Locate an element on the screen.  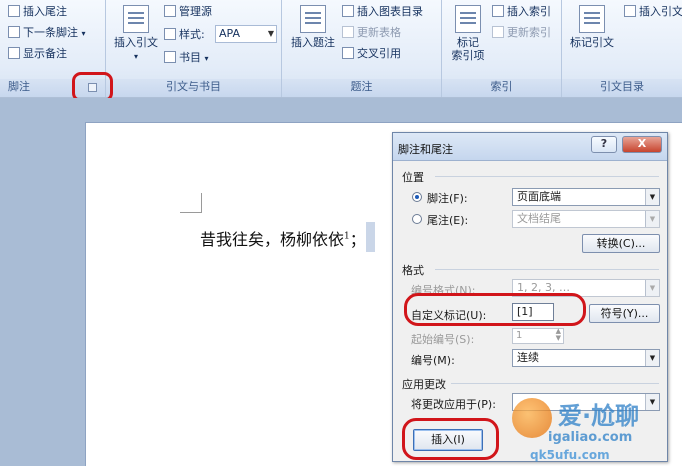
bibliography-button: 书目 ▾ is located at coordinates (186, 58).